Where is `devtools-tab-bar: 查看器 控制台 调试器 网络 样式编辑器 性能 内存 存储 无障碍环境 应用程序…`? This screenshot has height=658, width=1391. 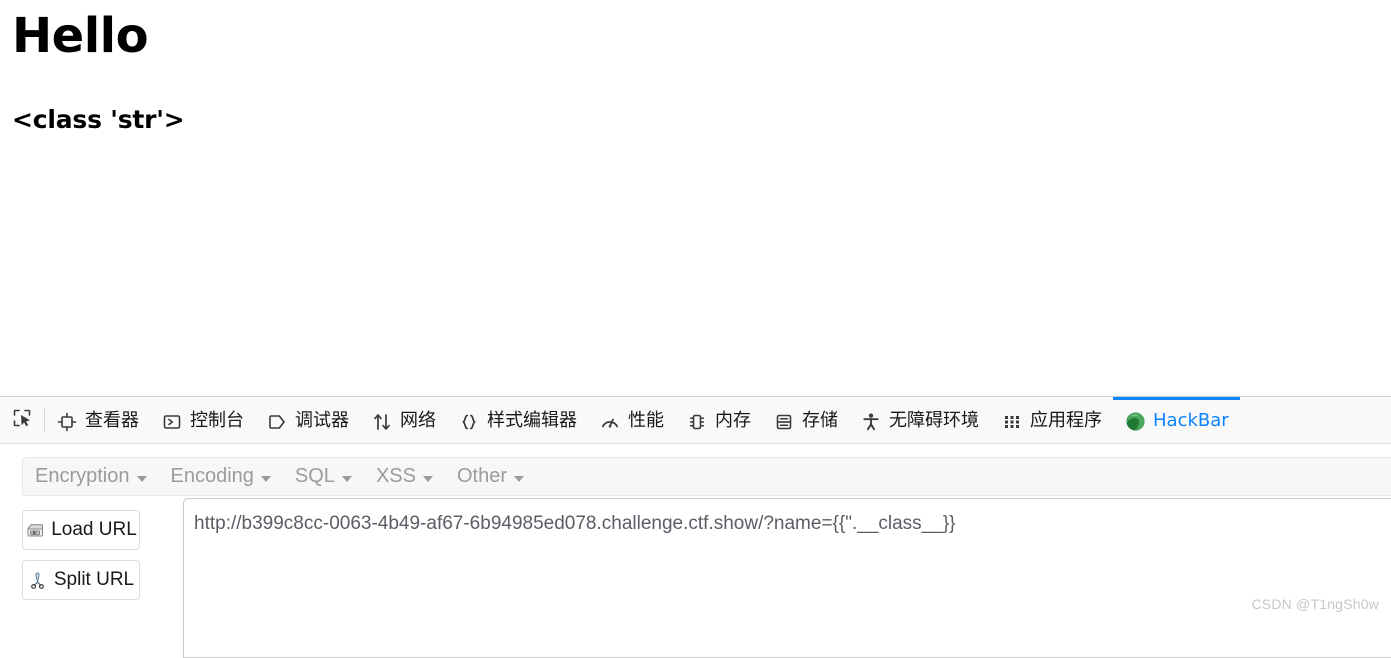 devtools-tab-bar: 查看器 控制台 调试器 网络 样式编辑器 性能 内存 存储 无障碍环境 应用程序… is located at coordinates (695, 420).